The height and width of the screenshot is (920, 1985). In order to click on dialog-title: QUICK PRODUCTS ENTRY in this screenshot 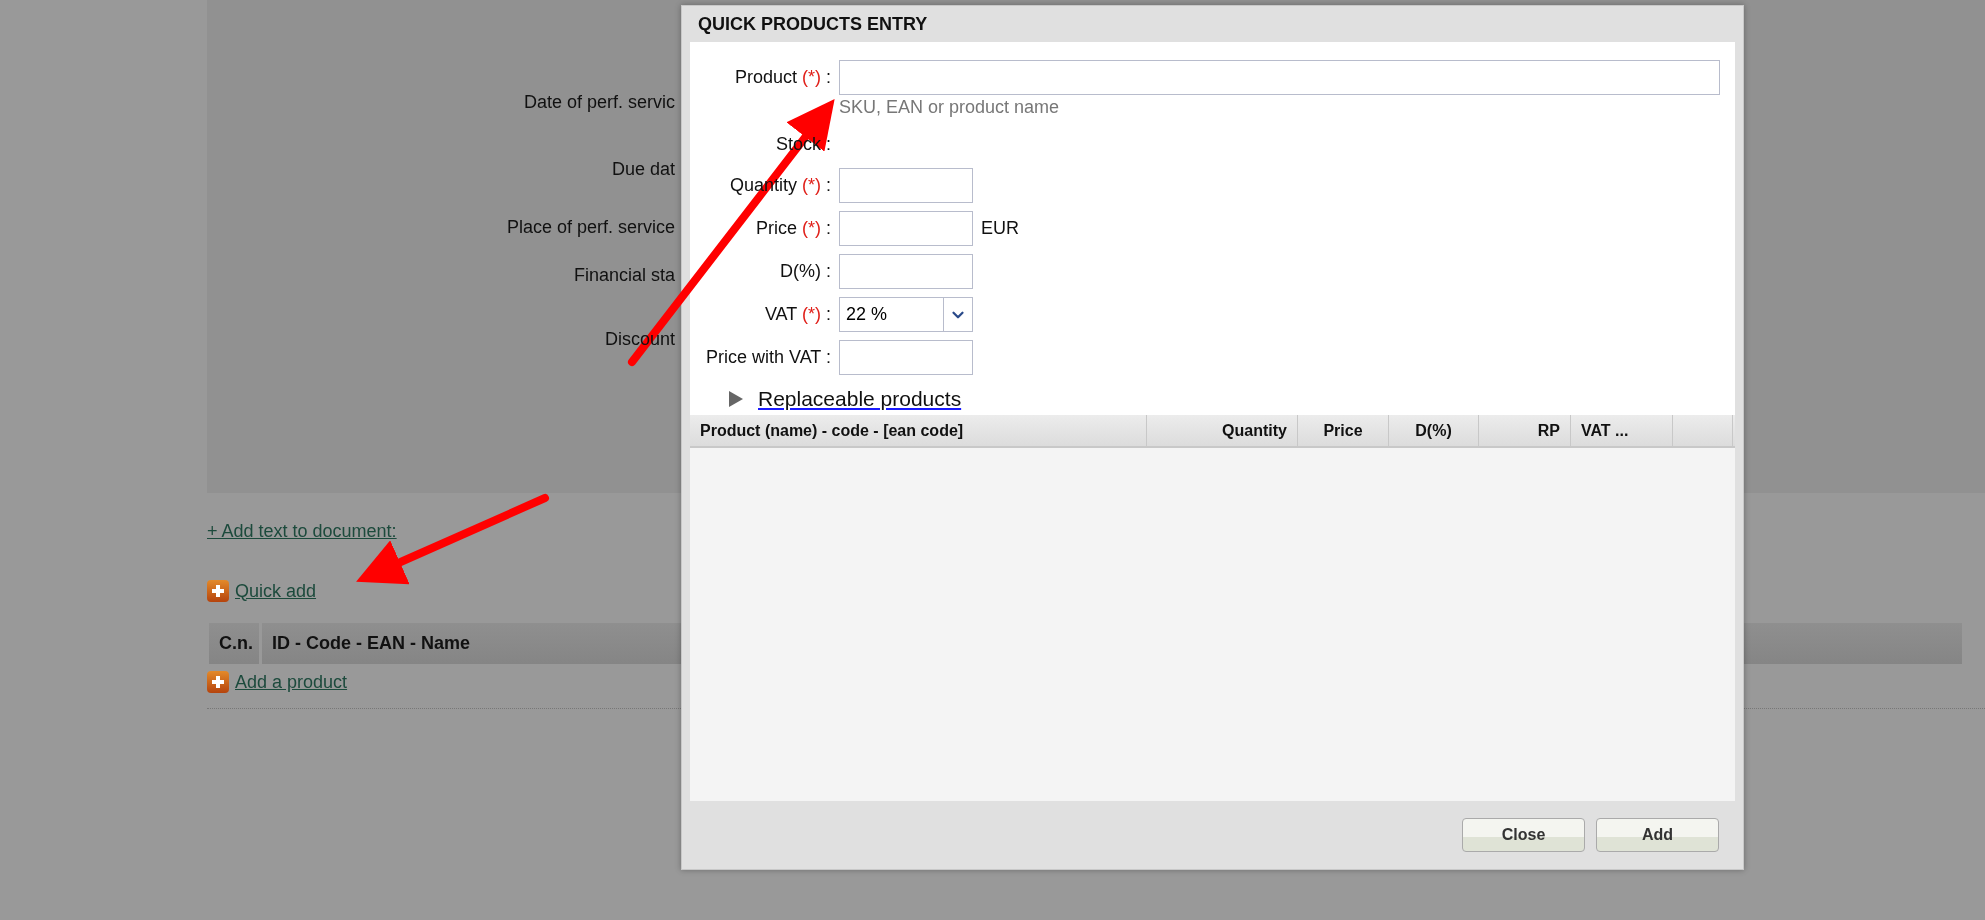, I will do `click(813, 24)`.